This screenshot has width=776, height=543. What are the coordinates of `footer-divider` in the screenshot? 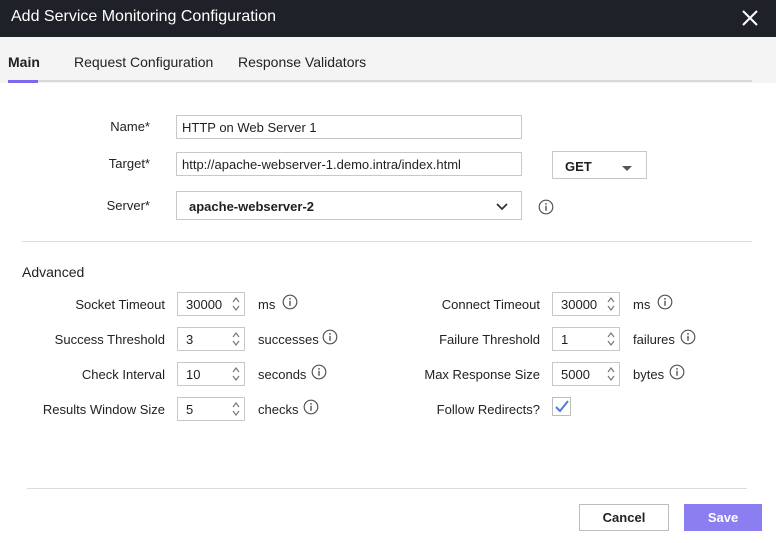 It's located at (387, 488).